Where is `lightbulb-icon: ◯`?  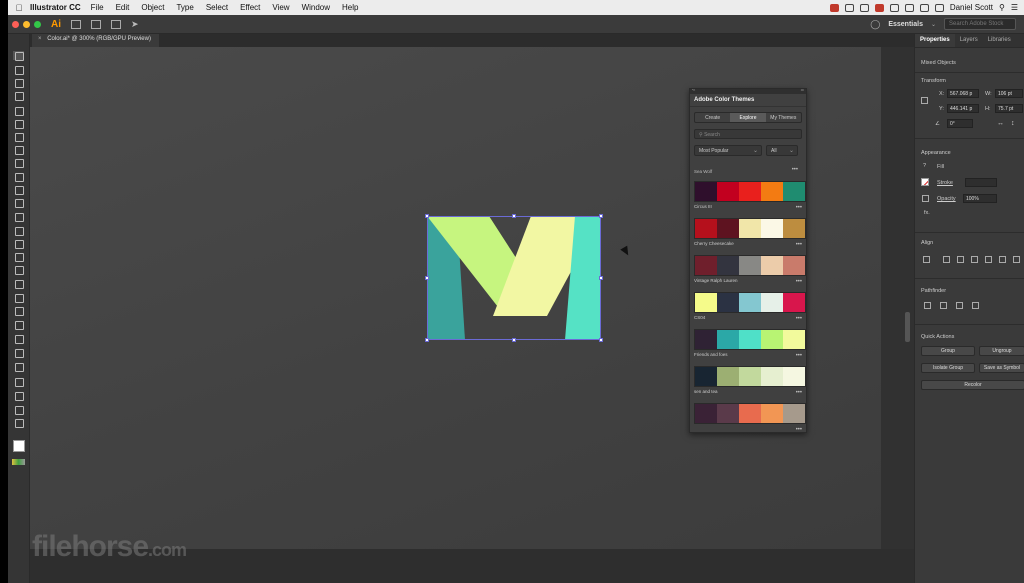
lightbulb-icon: ◯ is located at coordinates (875, 24).